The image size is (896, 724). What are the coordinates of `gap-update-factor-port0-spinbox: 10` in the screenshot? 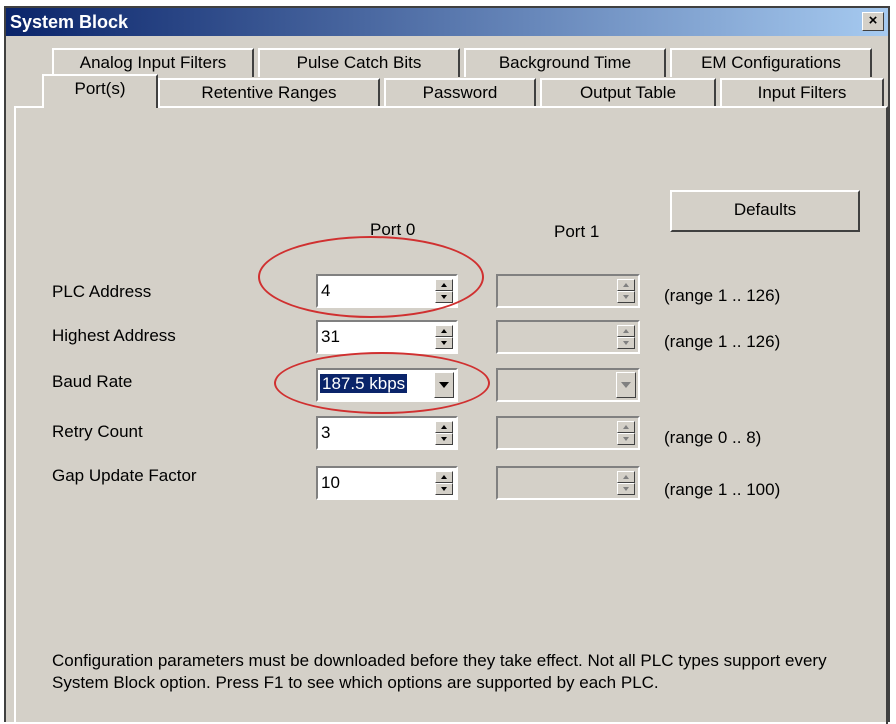 It's located at (387, 483).